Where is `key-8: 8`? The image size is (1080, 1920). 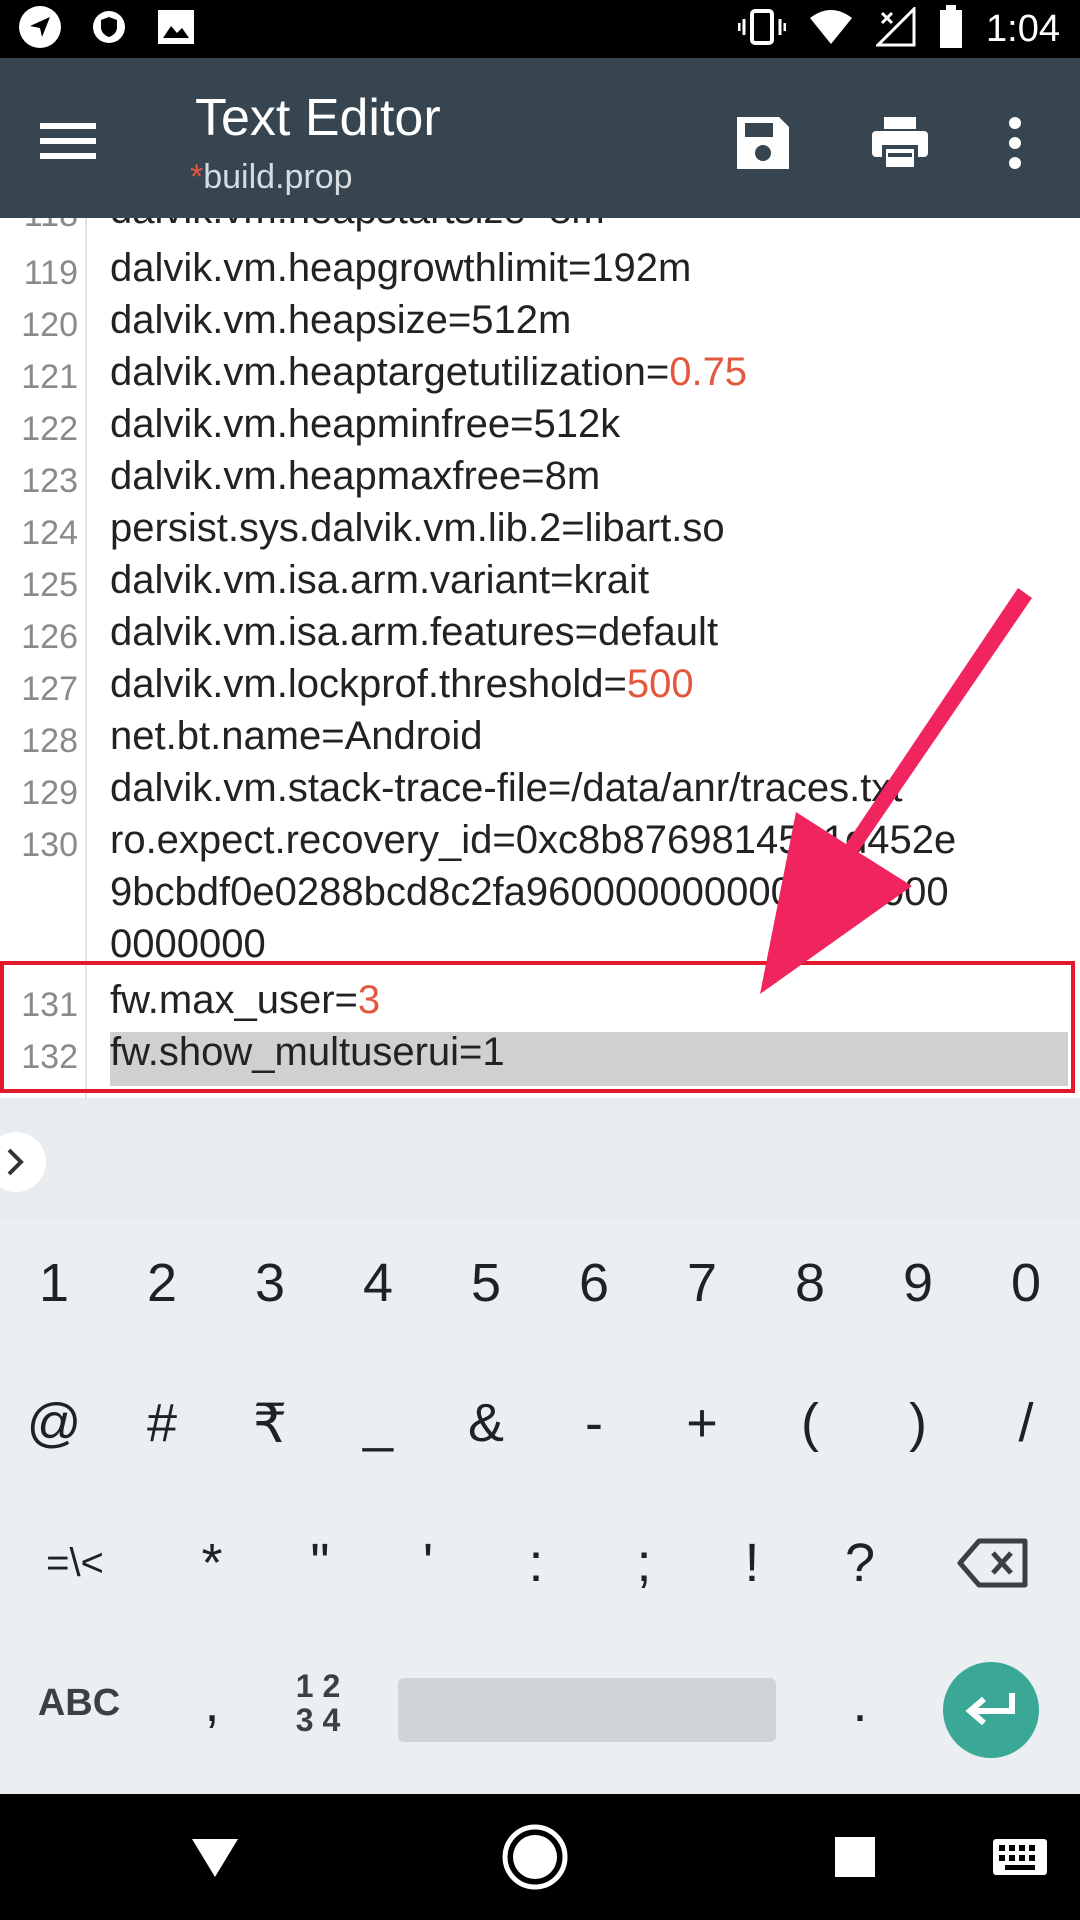 key-8: 8 is located at coordinates (810, 1283).